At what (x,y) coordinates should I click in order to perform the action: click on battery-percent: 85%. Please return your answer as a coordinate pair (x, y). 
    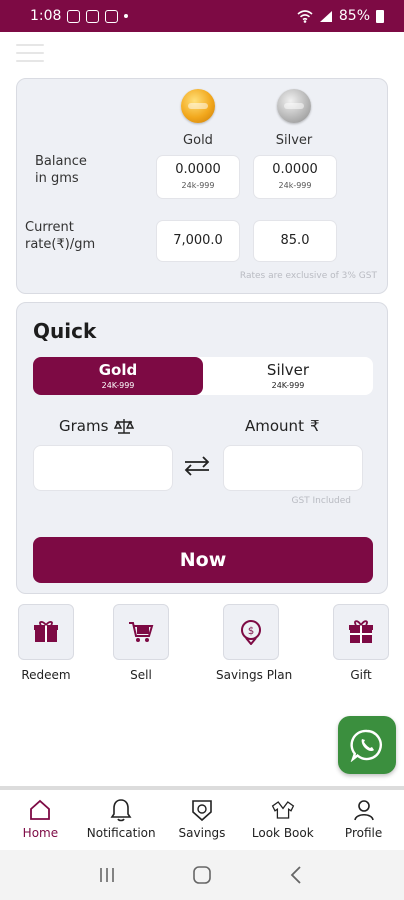
    Looking at the image, I should click on (354, 16).